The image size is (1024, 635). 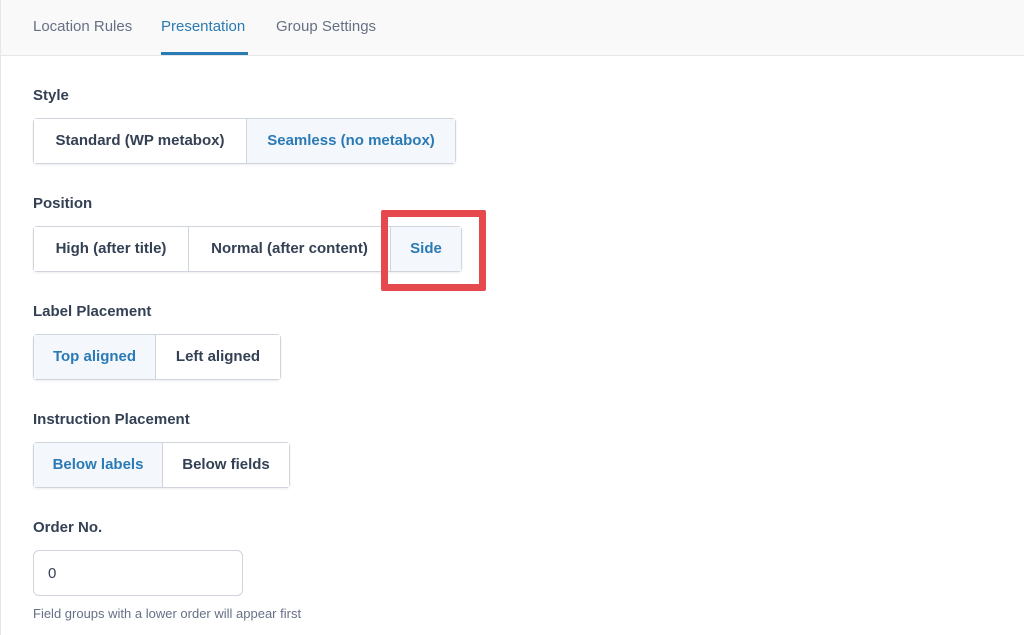 I want to click on tab-group-settings: Group Settings, so click(x=326, y=26).